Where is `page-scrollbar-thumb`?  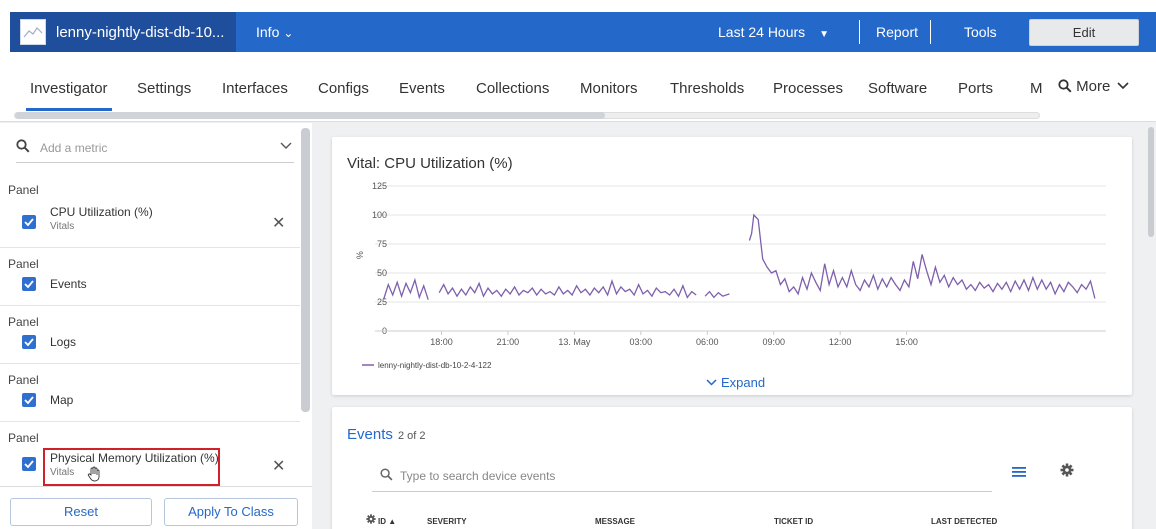 page-scrollbar-thumb is located at coordinates (1151, 182).